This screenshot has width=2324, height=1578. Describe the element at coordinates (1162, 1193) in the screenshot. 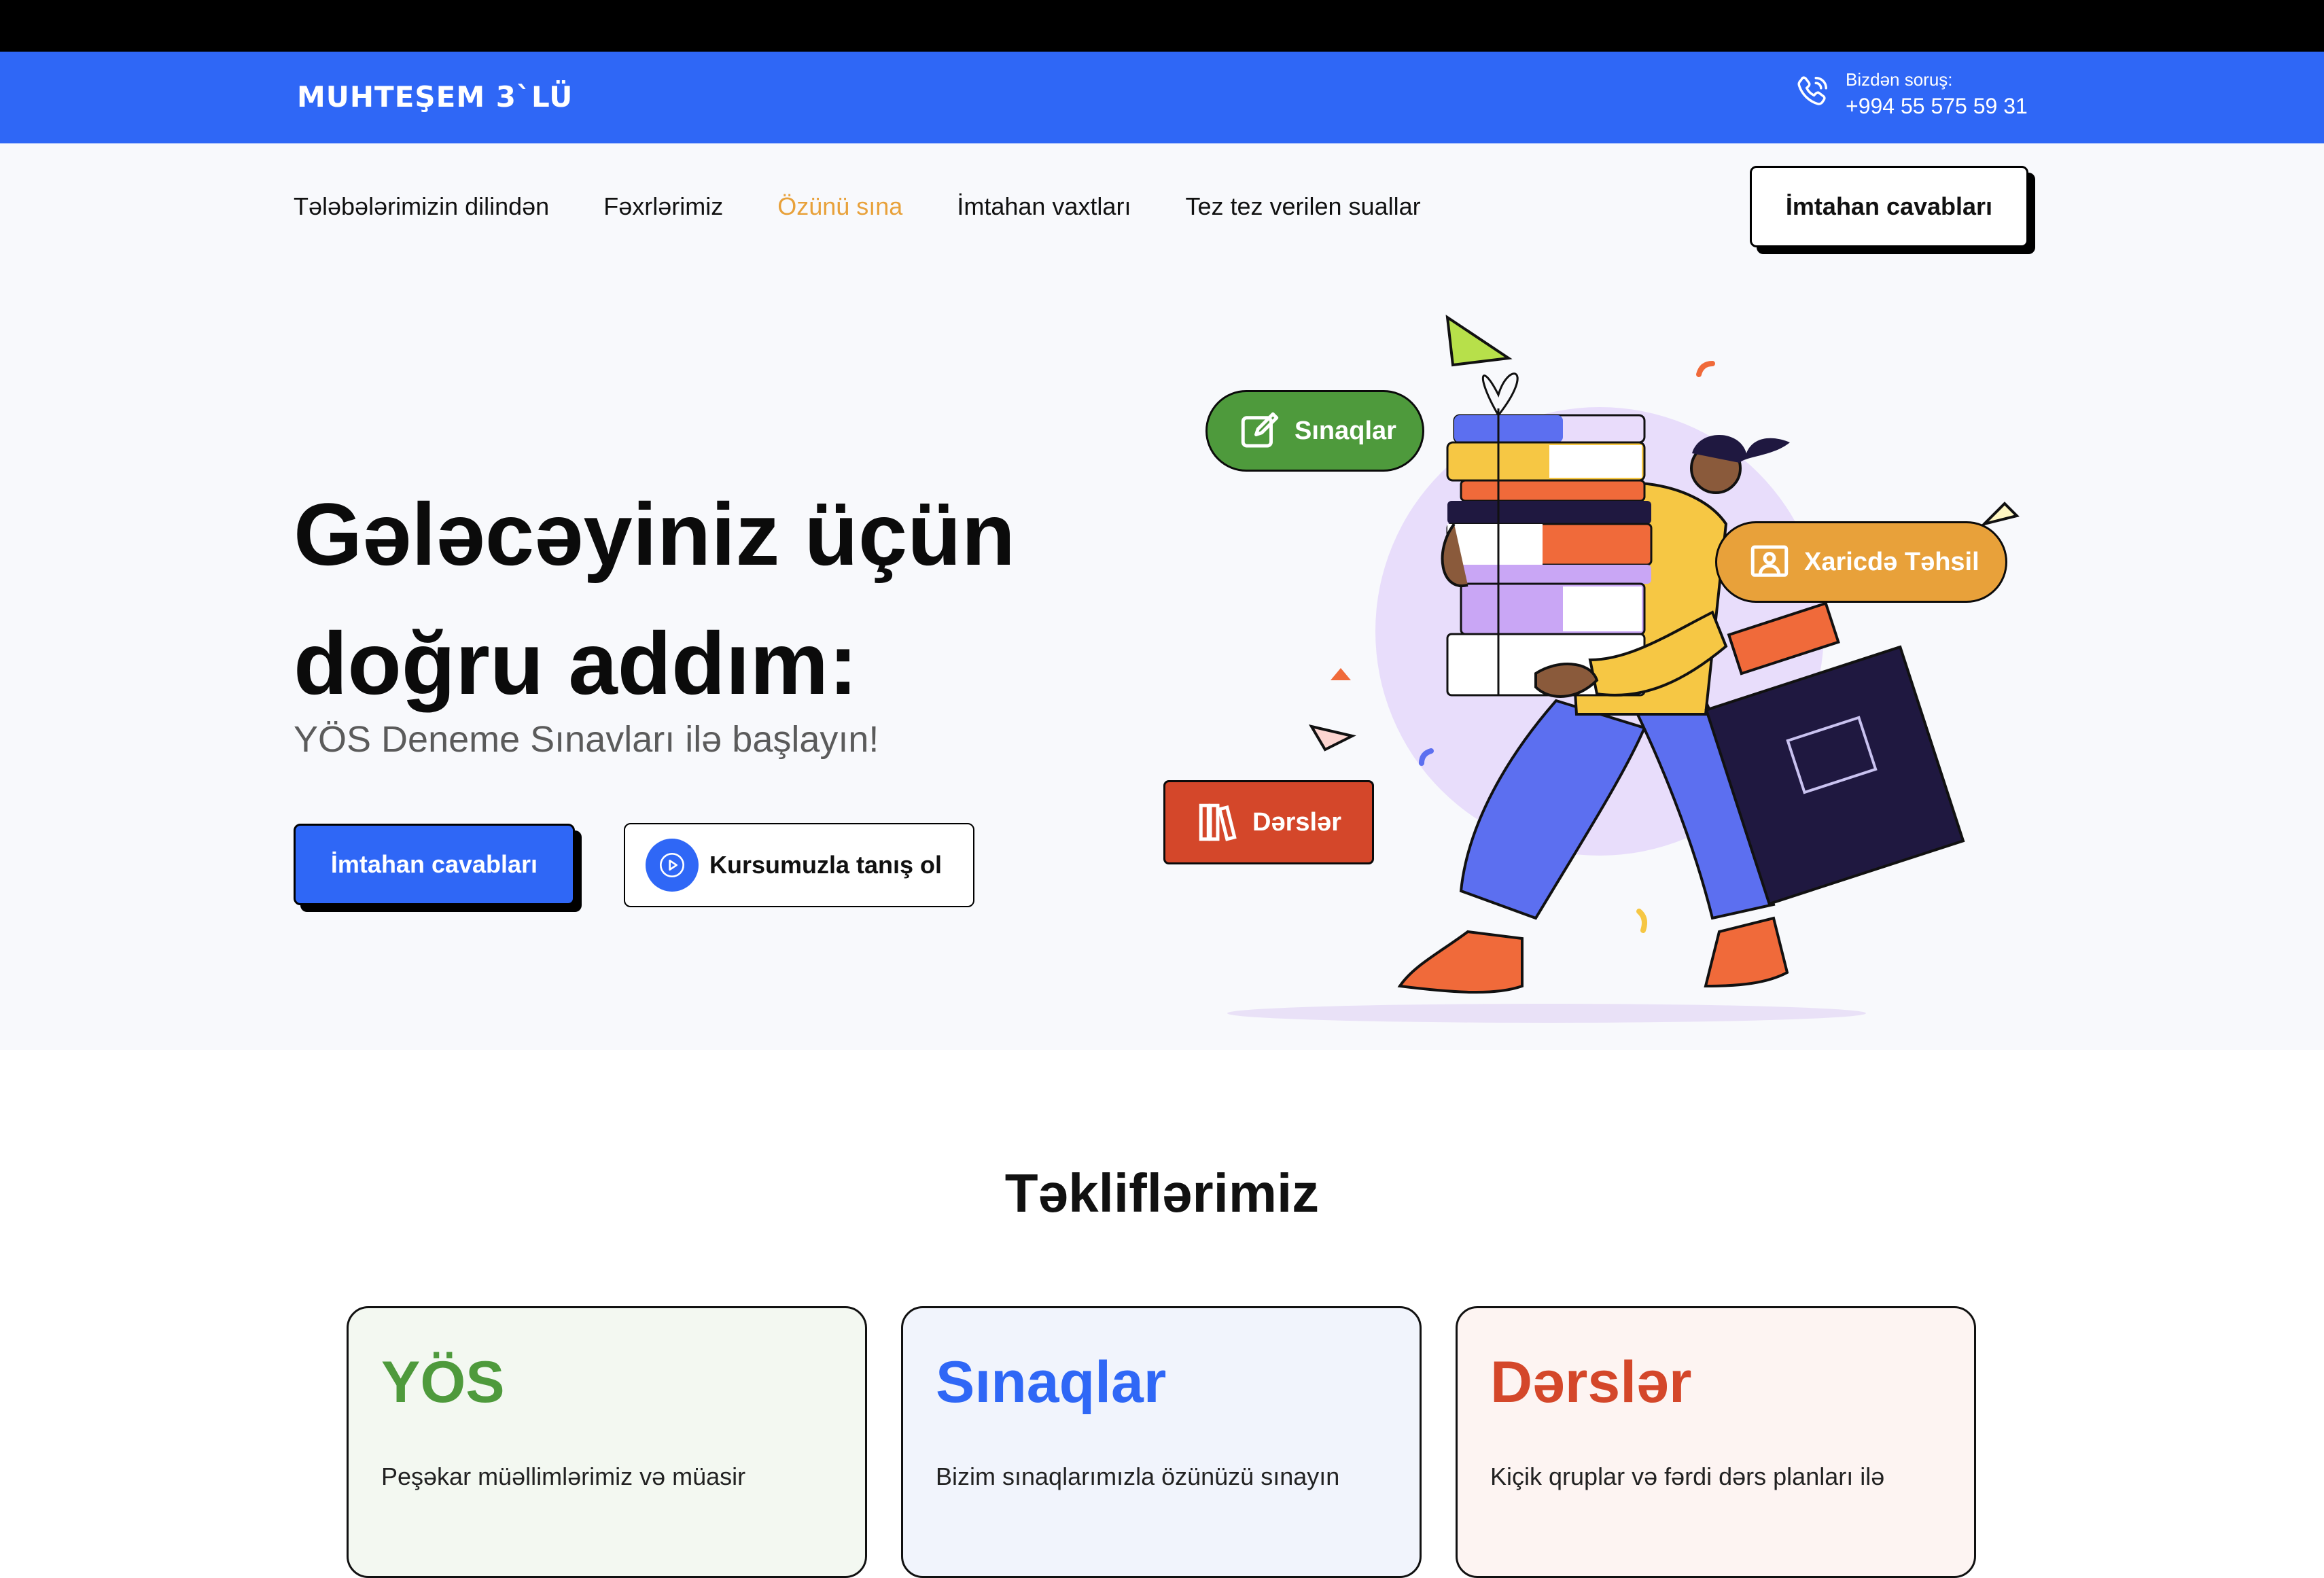

I see `offers-section-title: Təkliflərimiz` at that location.